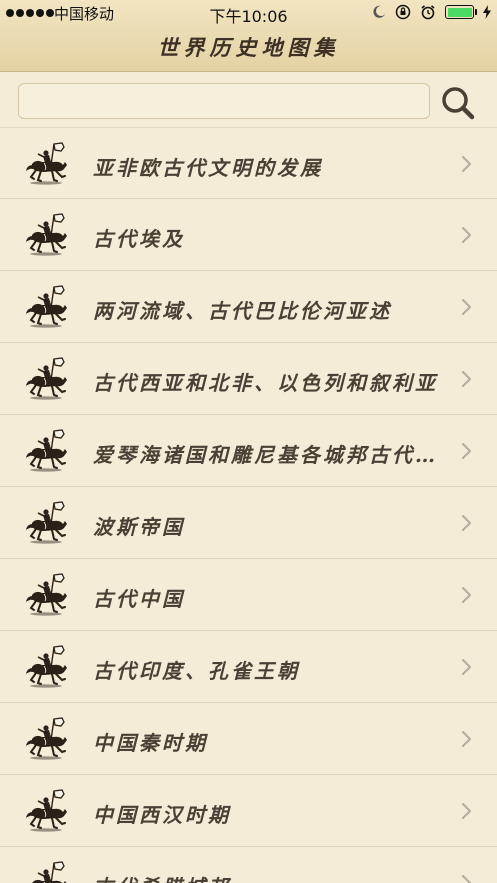 The height and width of the screenshot is (883, 497). Describe the element at coordinates (208, 168) in the screenshot. I see `list-item-label: 亚非欧古代文明的发展` at that location.